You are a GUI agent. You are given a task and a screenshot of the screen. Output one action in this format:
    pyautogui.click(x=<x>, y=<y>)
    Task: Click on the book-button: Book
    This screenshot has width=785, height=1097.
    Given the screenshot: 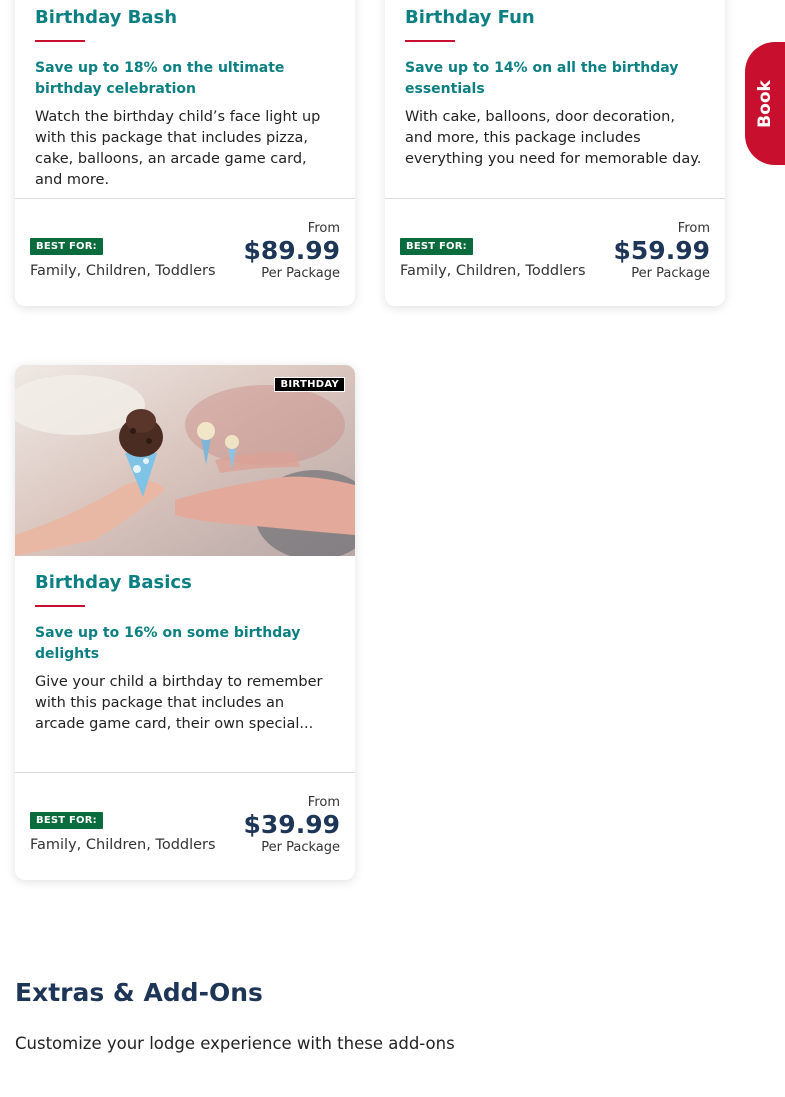 What is the action you would take?
    pyautogui.click(x=765, y=103)
    